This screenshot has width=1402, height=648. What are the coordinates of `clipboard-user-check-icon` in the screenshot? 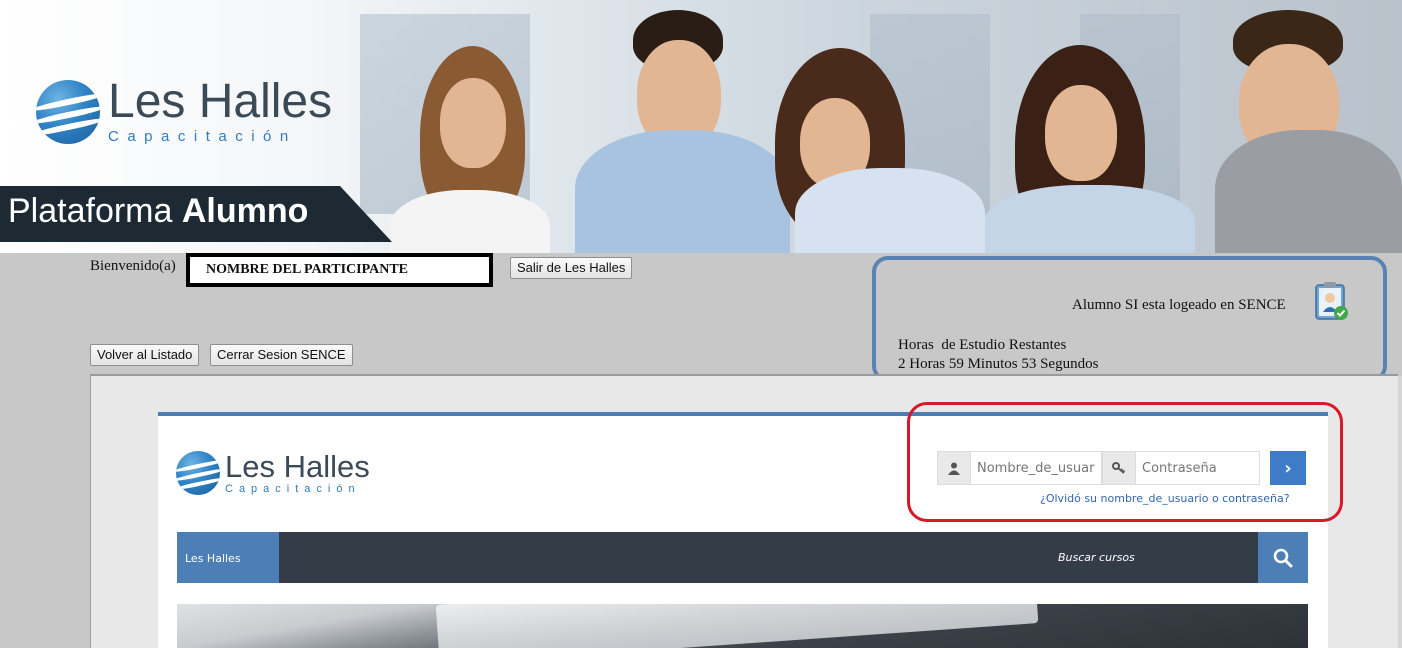 It's located at (1331, 301).